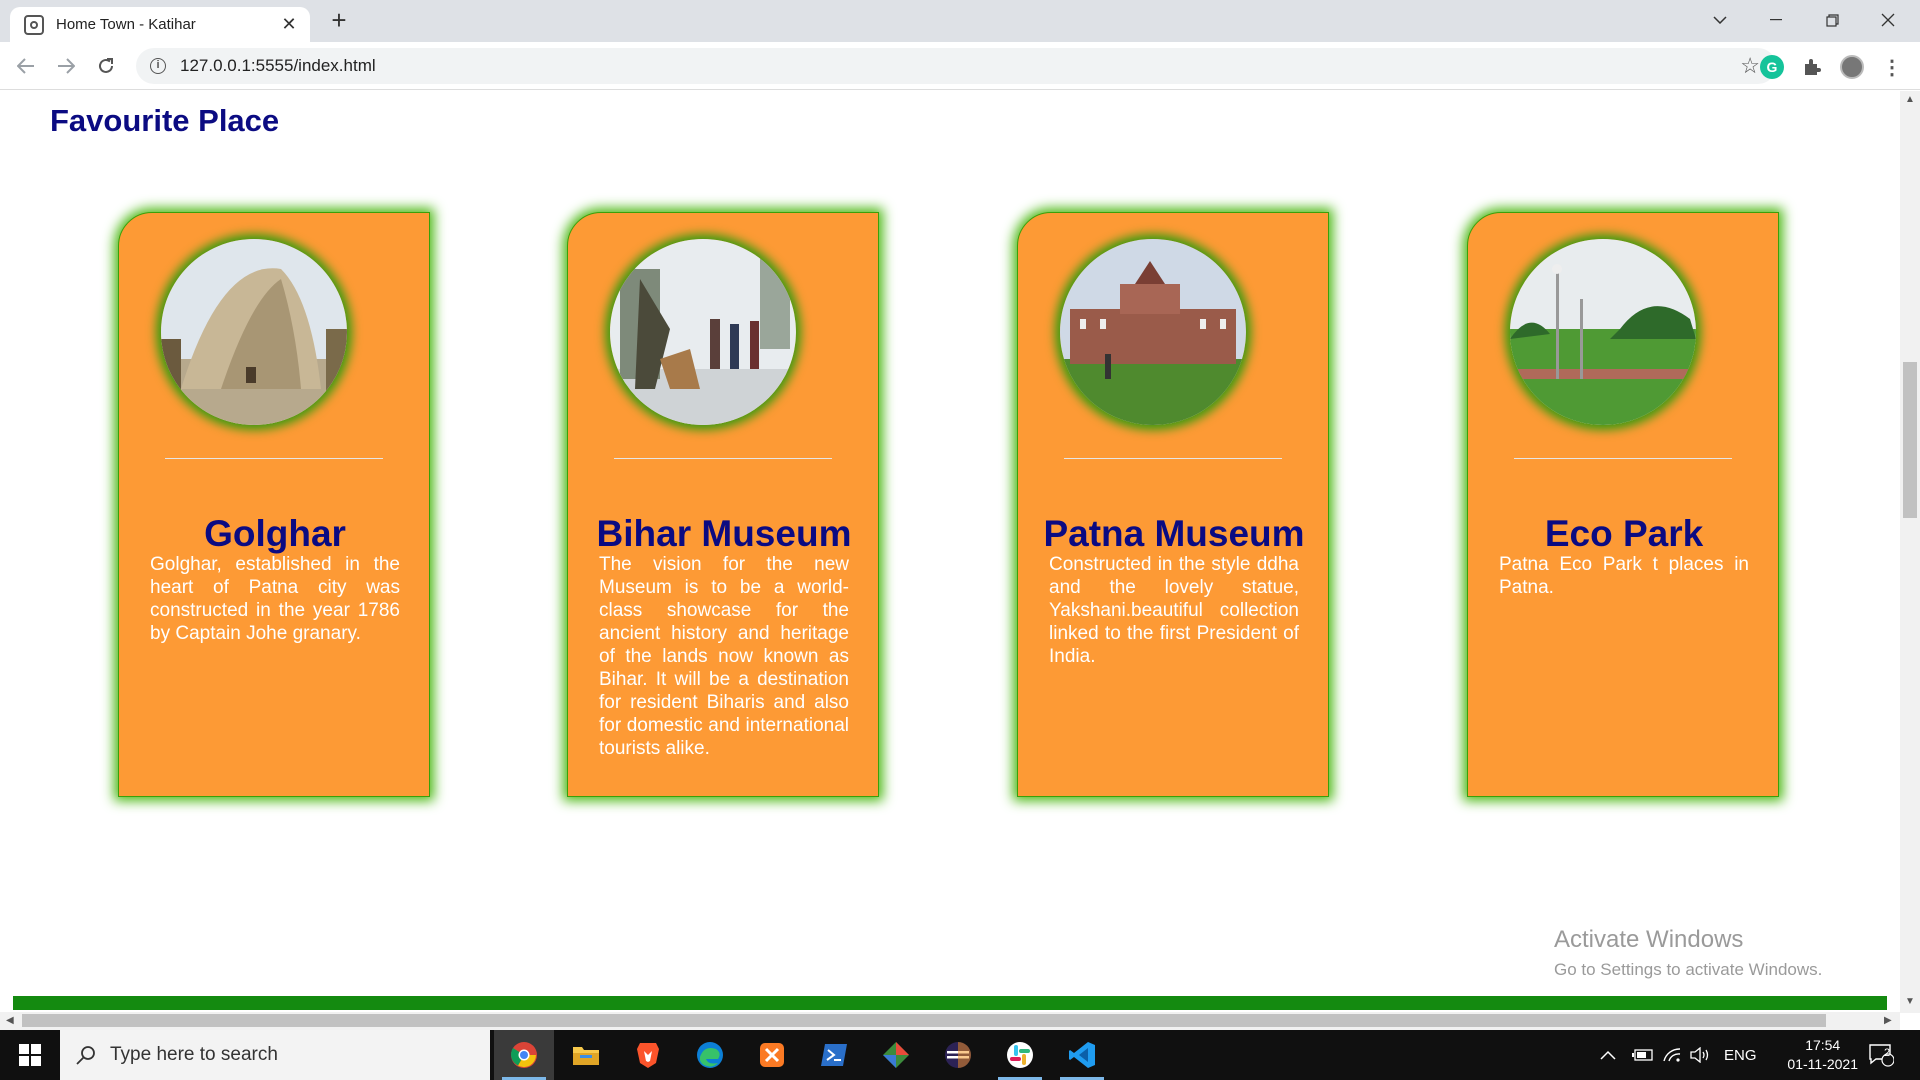  I want to click on forward-arrow-icon, so click(66, 66).